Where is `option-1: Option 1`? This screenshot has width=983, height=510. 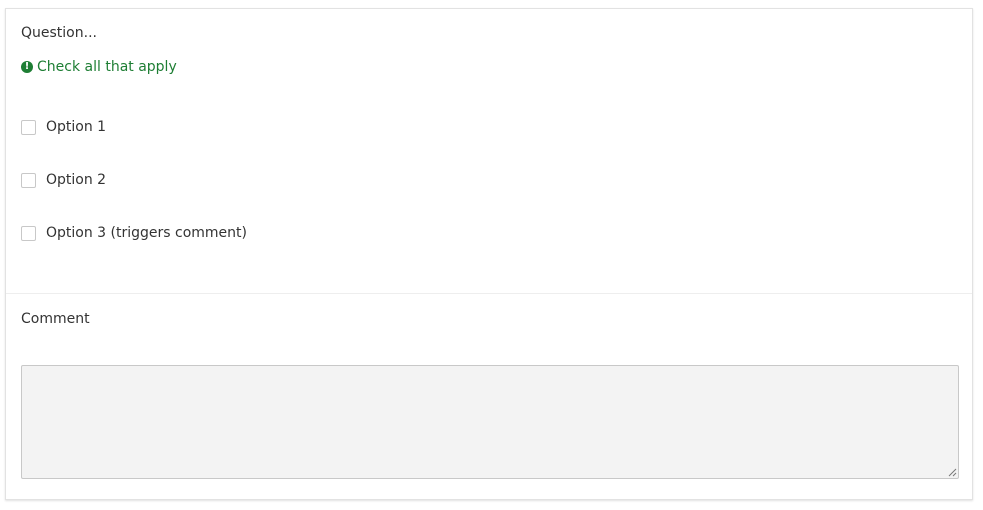 option-1: Option 1 is located at coordinates (63, 127).